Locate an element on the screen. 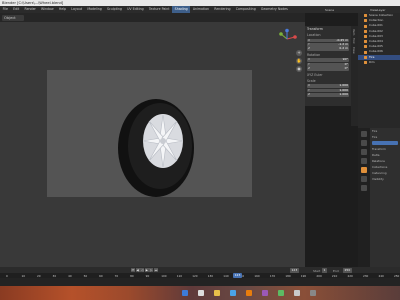  menu-item: Rendering is located at coordinates (222, 9).